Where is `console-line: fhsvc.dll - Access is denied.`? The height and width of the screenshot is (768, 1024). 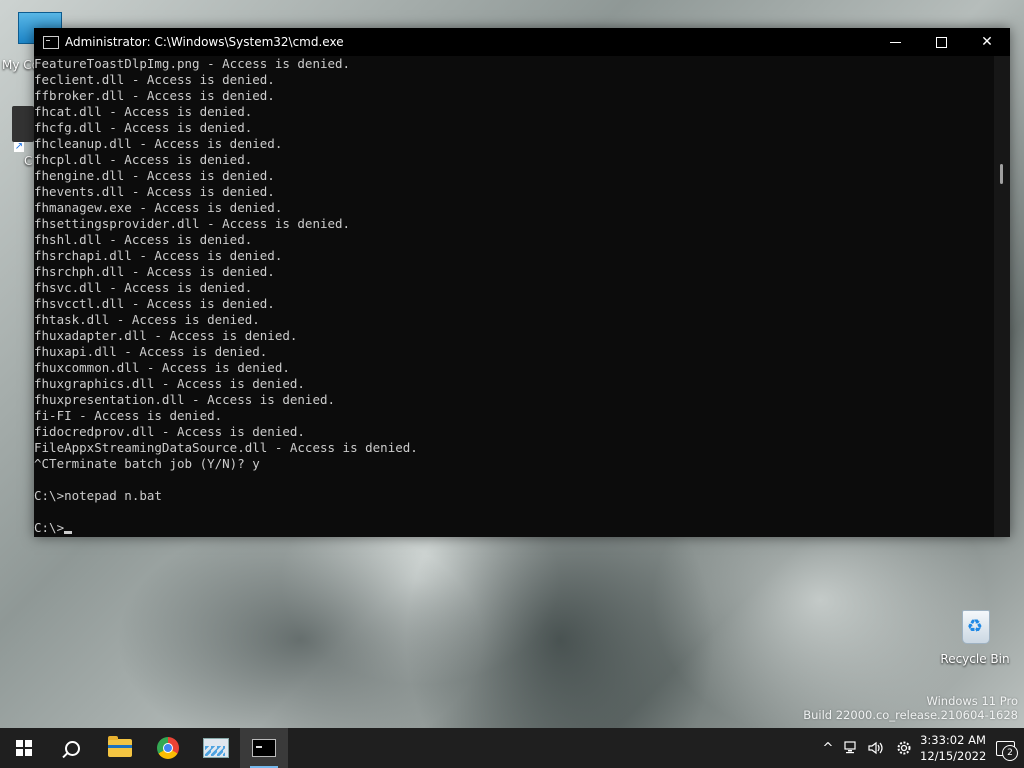
console-line: fhsvc.dll - Access is denied. is located at coordinates (143, 287).